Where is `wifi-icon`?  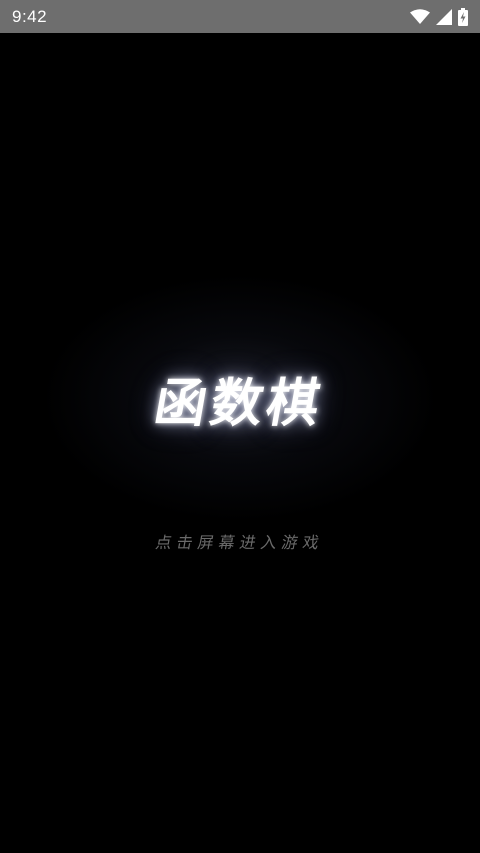
wifi-icon is located at coordinates (420, 16).